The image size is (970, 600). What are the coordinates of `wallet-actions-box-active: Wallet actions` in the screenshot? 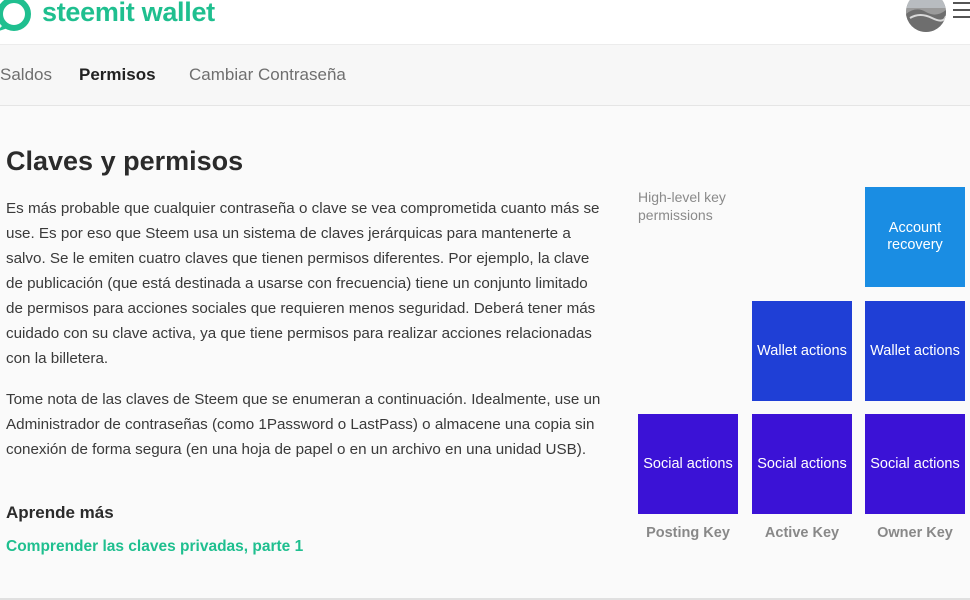 It's located at (802, 351).